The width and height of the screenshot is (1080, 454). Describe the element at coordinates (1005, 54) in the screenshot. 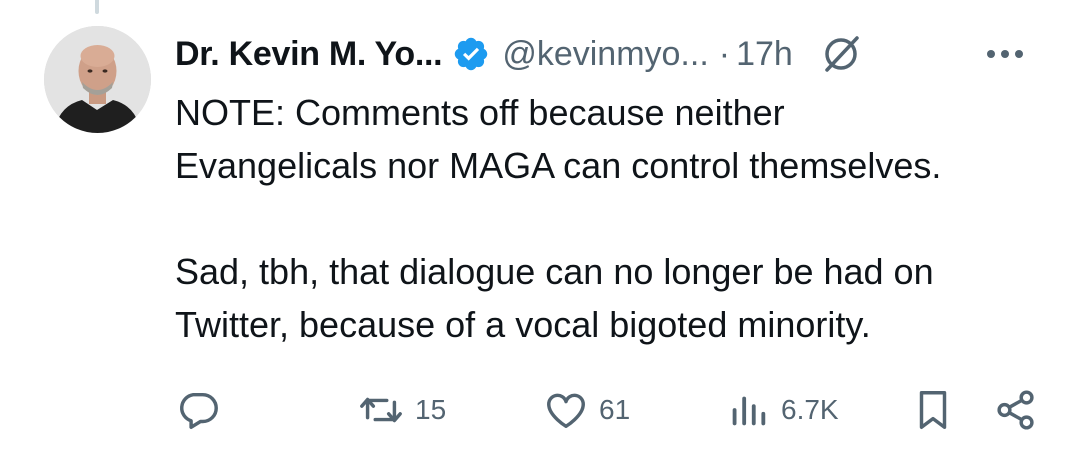

I see `more-icon` at that location.